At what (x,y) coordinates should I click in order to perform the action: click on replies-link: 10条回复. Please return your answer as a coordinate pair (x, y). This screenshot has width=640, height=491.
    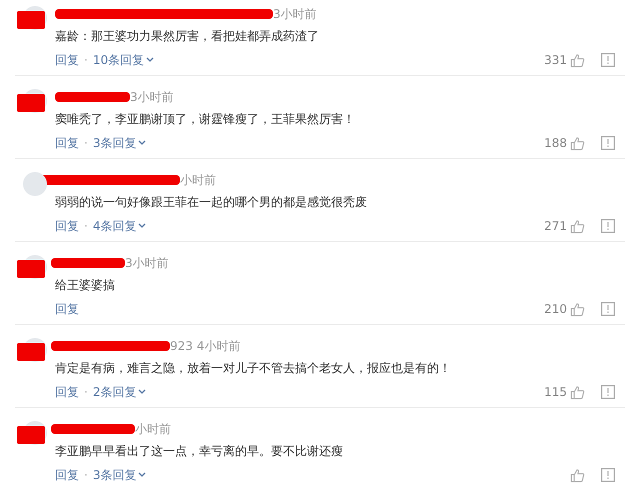
    Looking at the image, I should click on (123, 60).